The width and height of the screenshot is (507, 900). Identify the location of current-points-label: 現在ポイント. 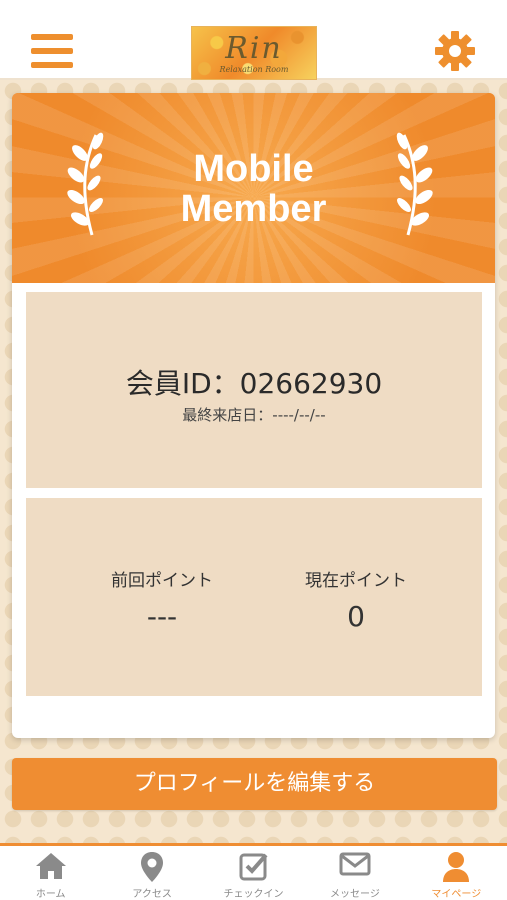
(356, 581).